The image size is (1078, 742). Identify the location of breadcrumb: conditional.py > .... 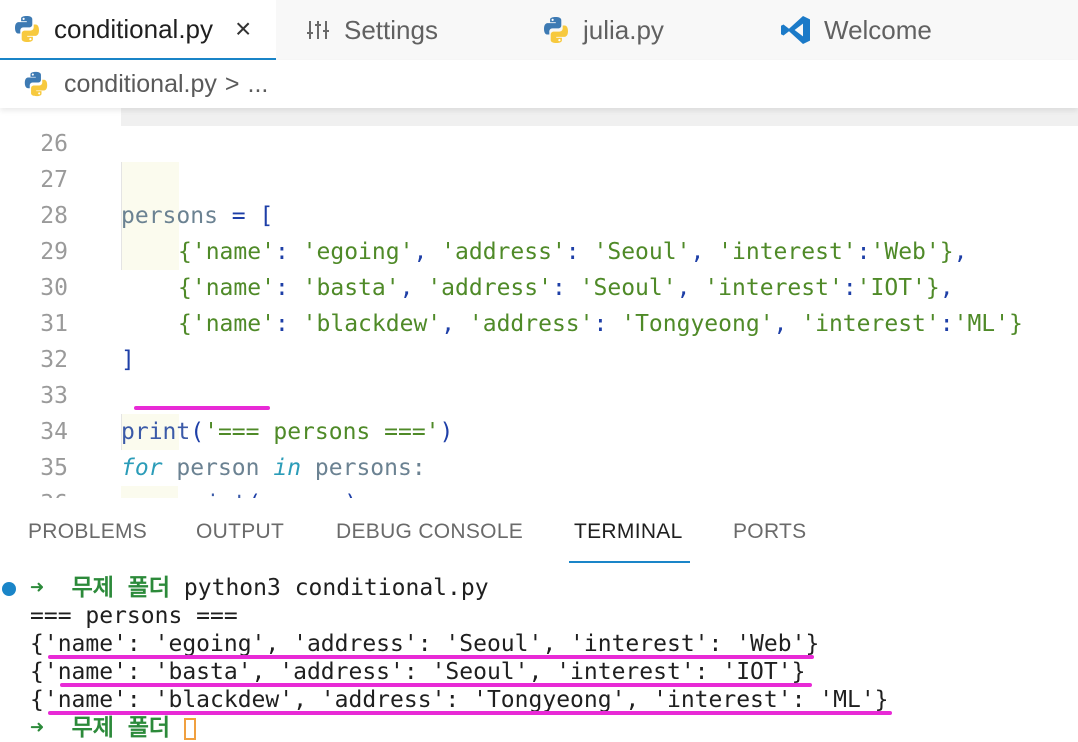
(539, 84).